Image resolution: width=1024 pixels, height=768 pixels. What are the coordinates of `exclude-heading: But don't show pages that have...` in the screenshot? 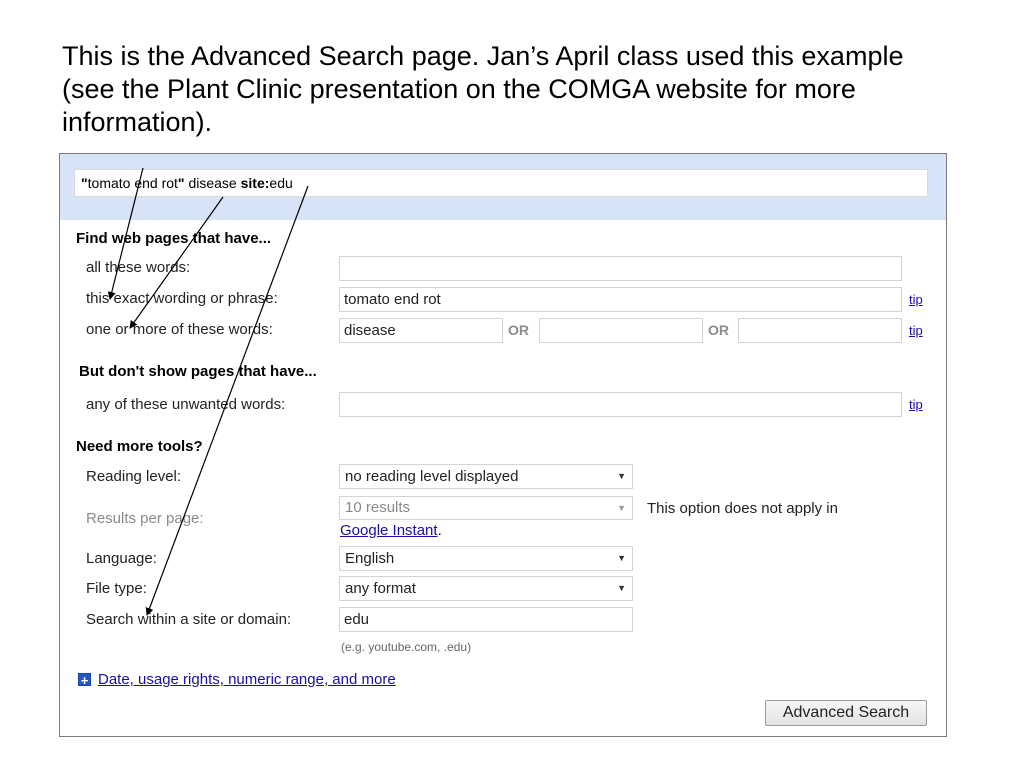 It's located at (198, 371).